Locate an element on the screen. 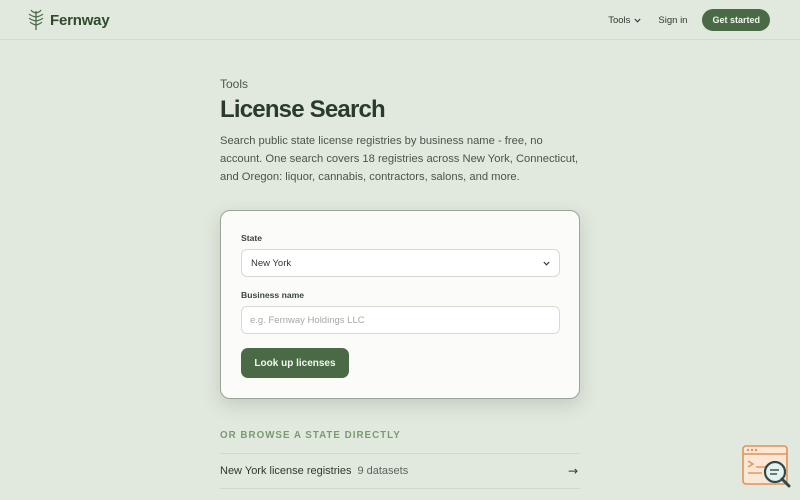 This screenshot has width=800, height=500. page-title: License Search is located at coordinates (303, 109).